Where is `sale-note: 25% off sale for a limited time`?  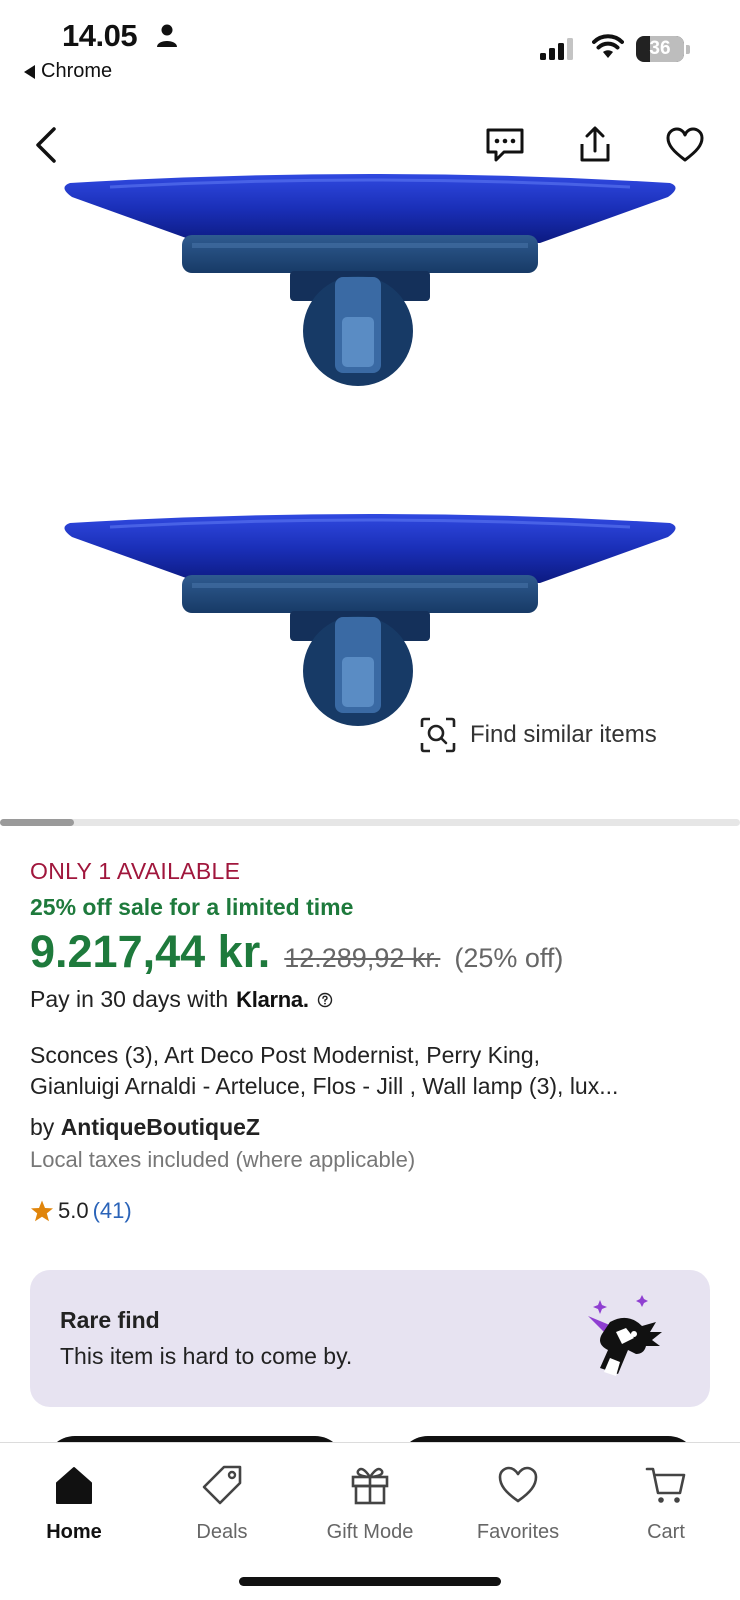 sale-note: 25% off sale for a limited time is located at coordinates (192, 907).